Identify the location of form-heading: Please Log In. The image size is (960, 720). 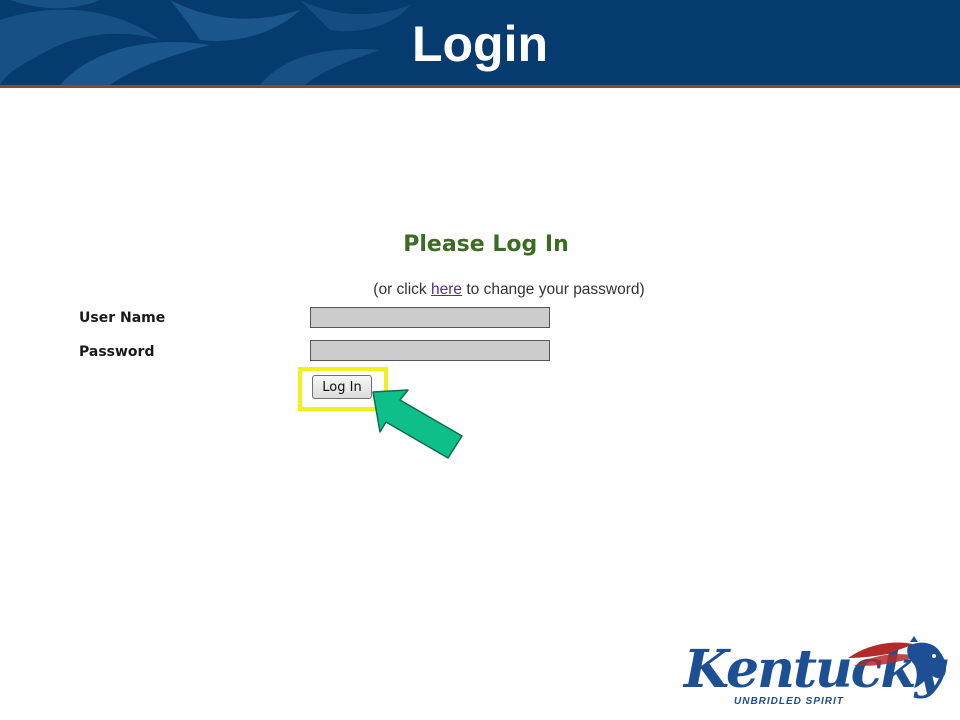
(486, 244).